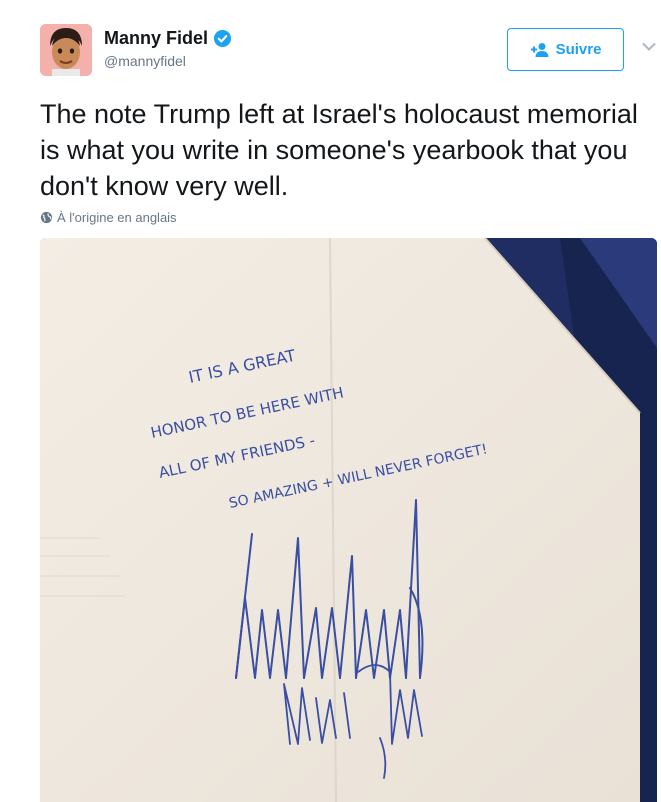 This screenshot has height=802, width=661. Describe the element at coordinates (46, 217) in the screenshot. I see `globe-icon` at that location.